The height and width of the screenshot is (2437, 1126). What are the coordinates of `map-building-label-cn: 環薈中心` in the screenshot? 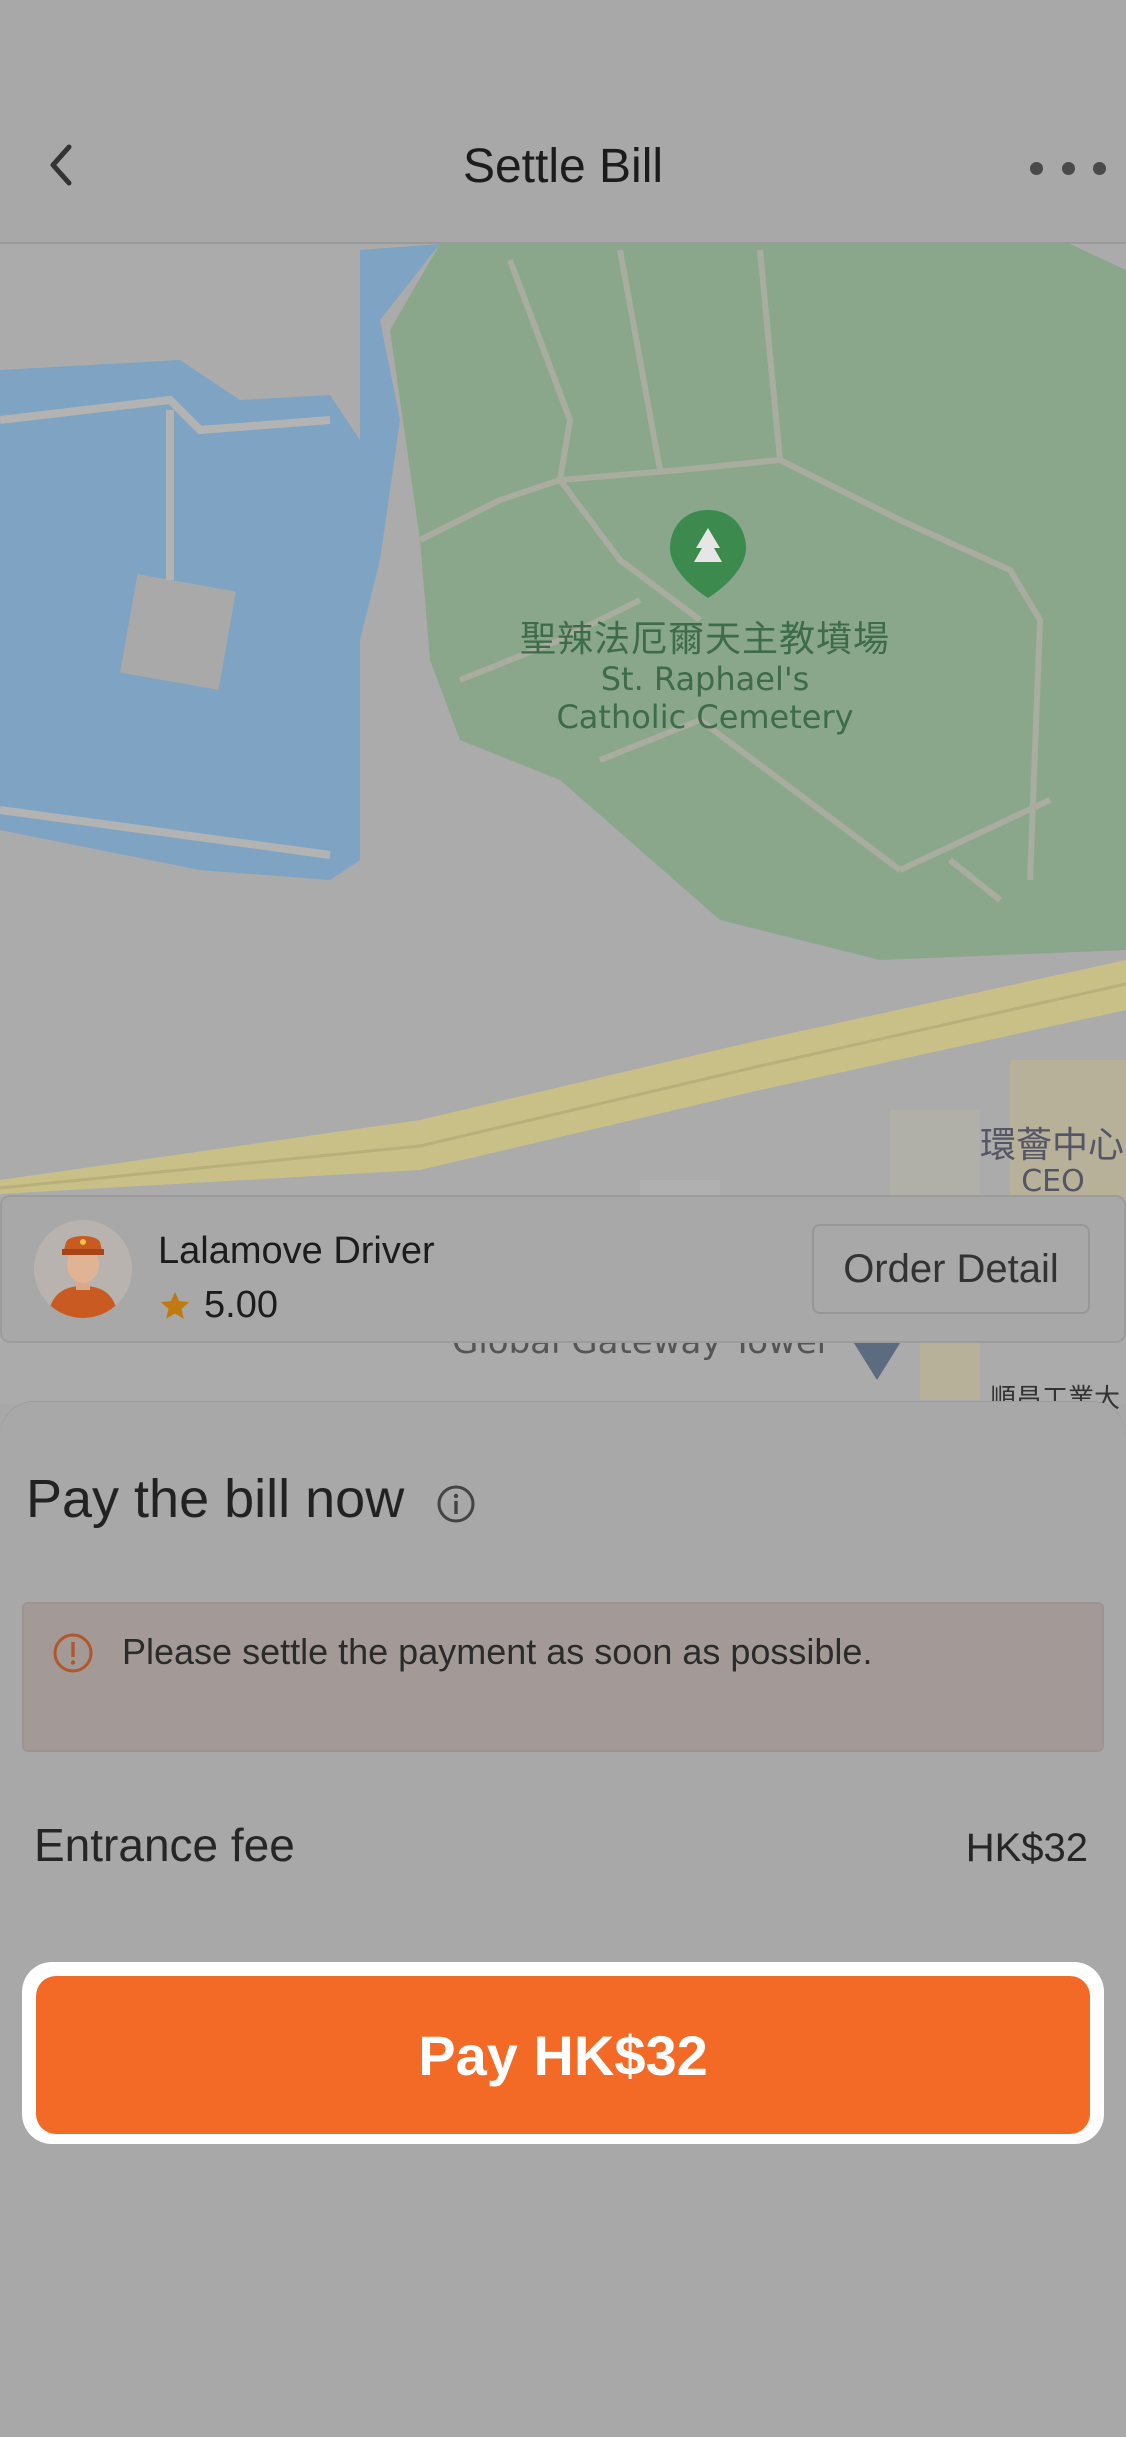 It's located at (1052, 1145).